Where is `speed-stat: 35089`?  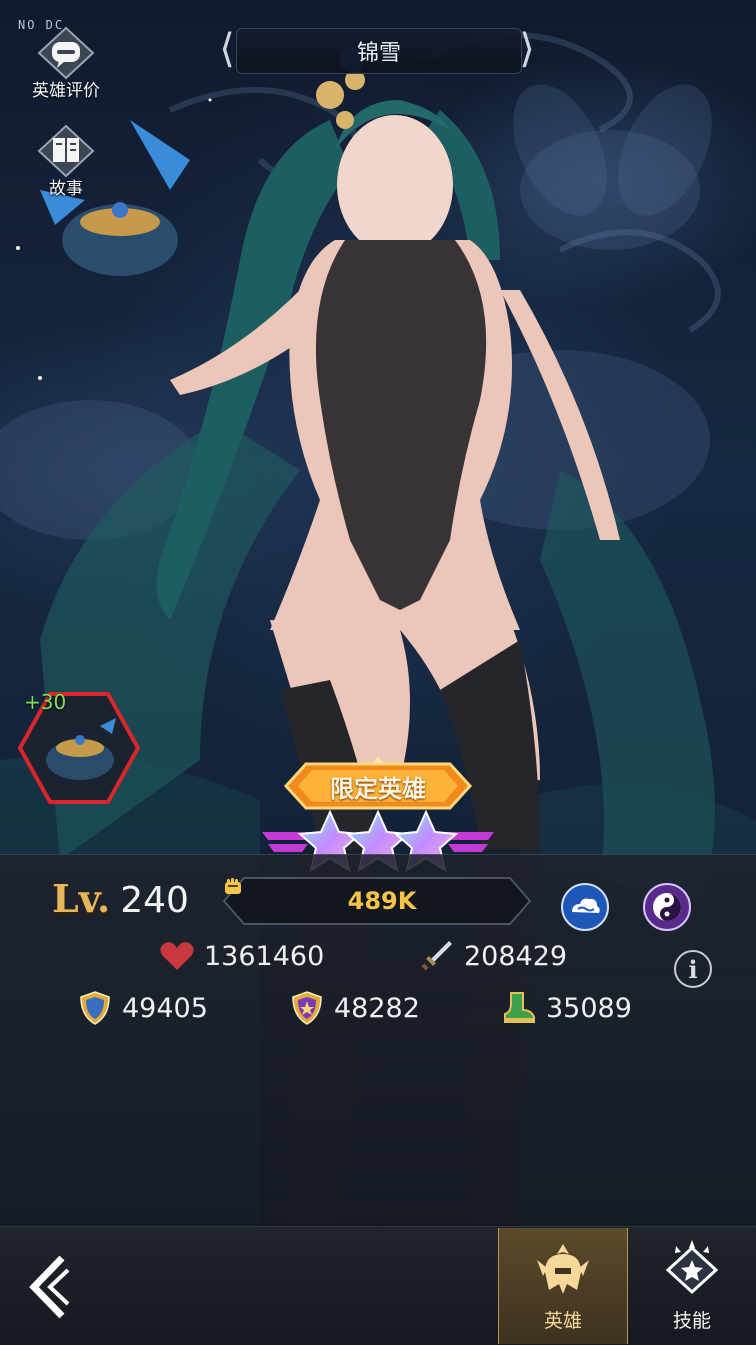 speed-stat: 35089 is located at coordinates (566, 1008).